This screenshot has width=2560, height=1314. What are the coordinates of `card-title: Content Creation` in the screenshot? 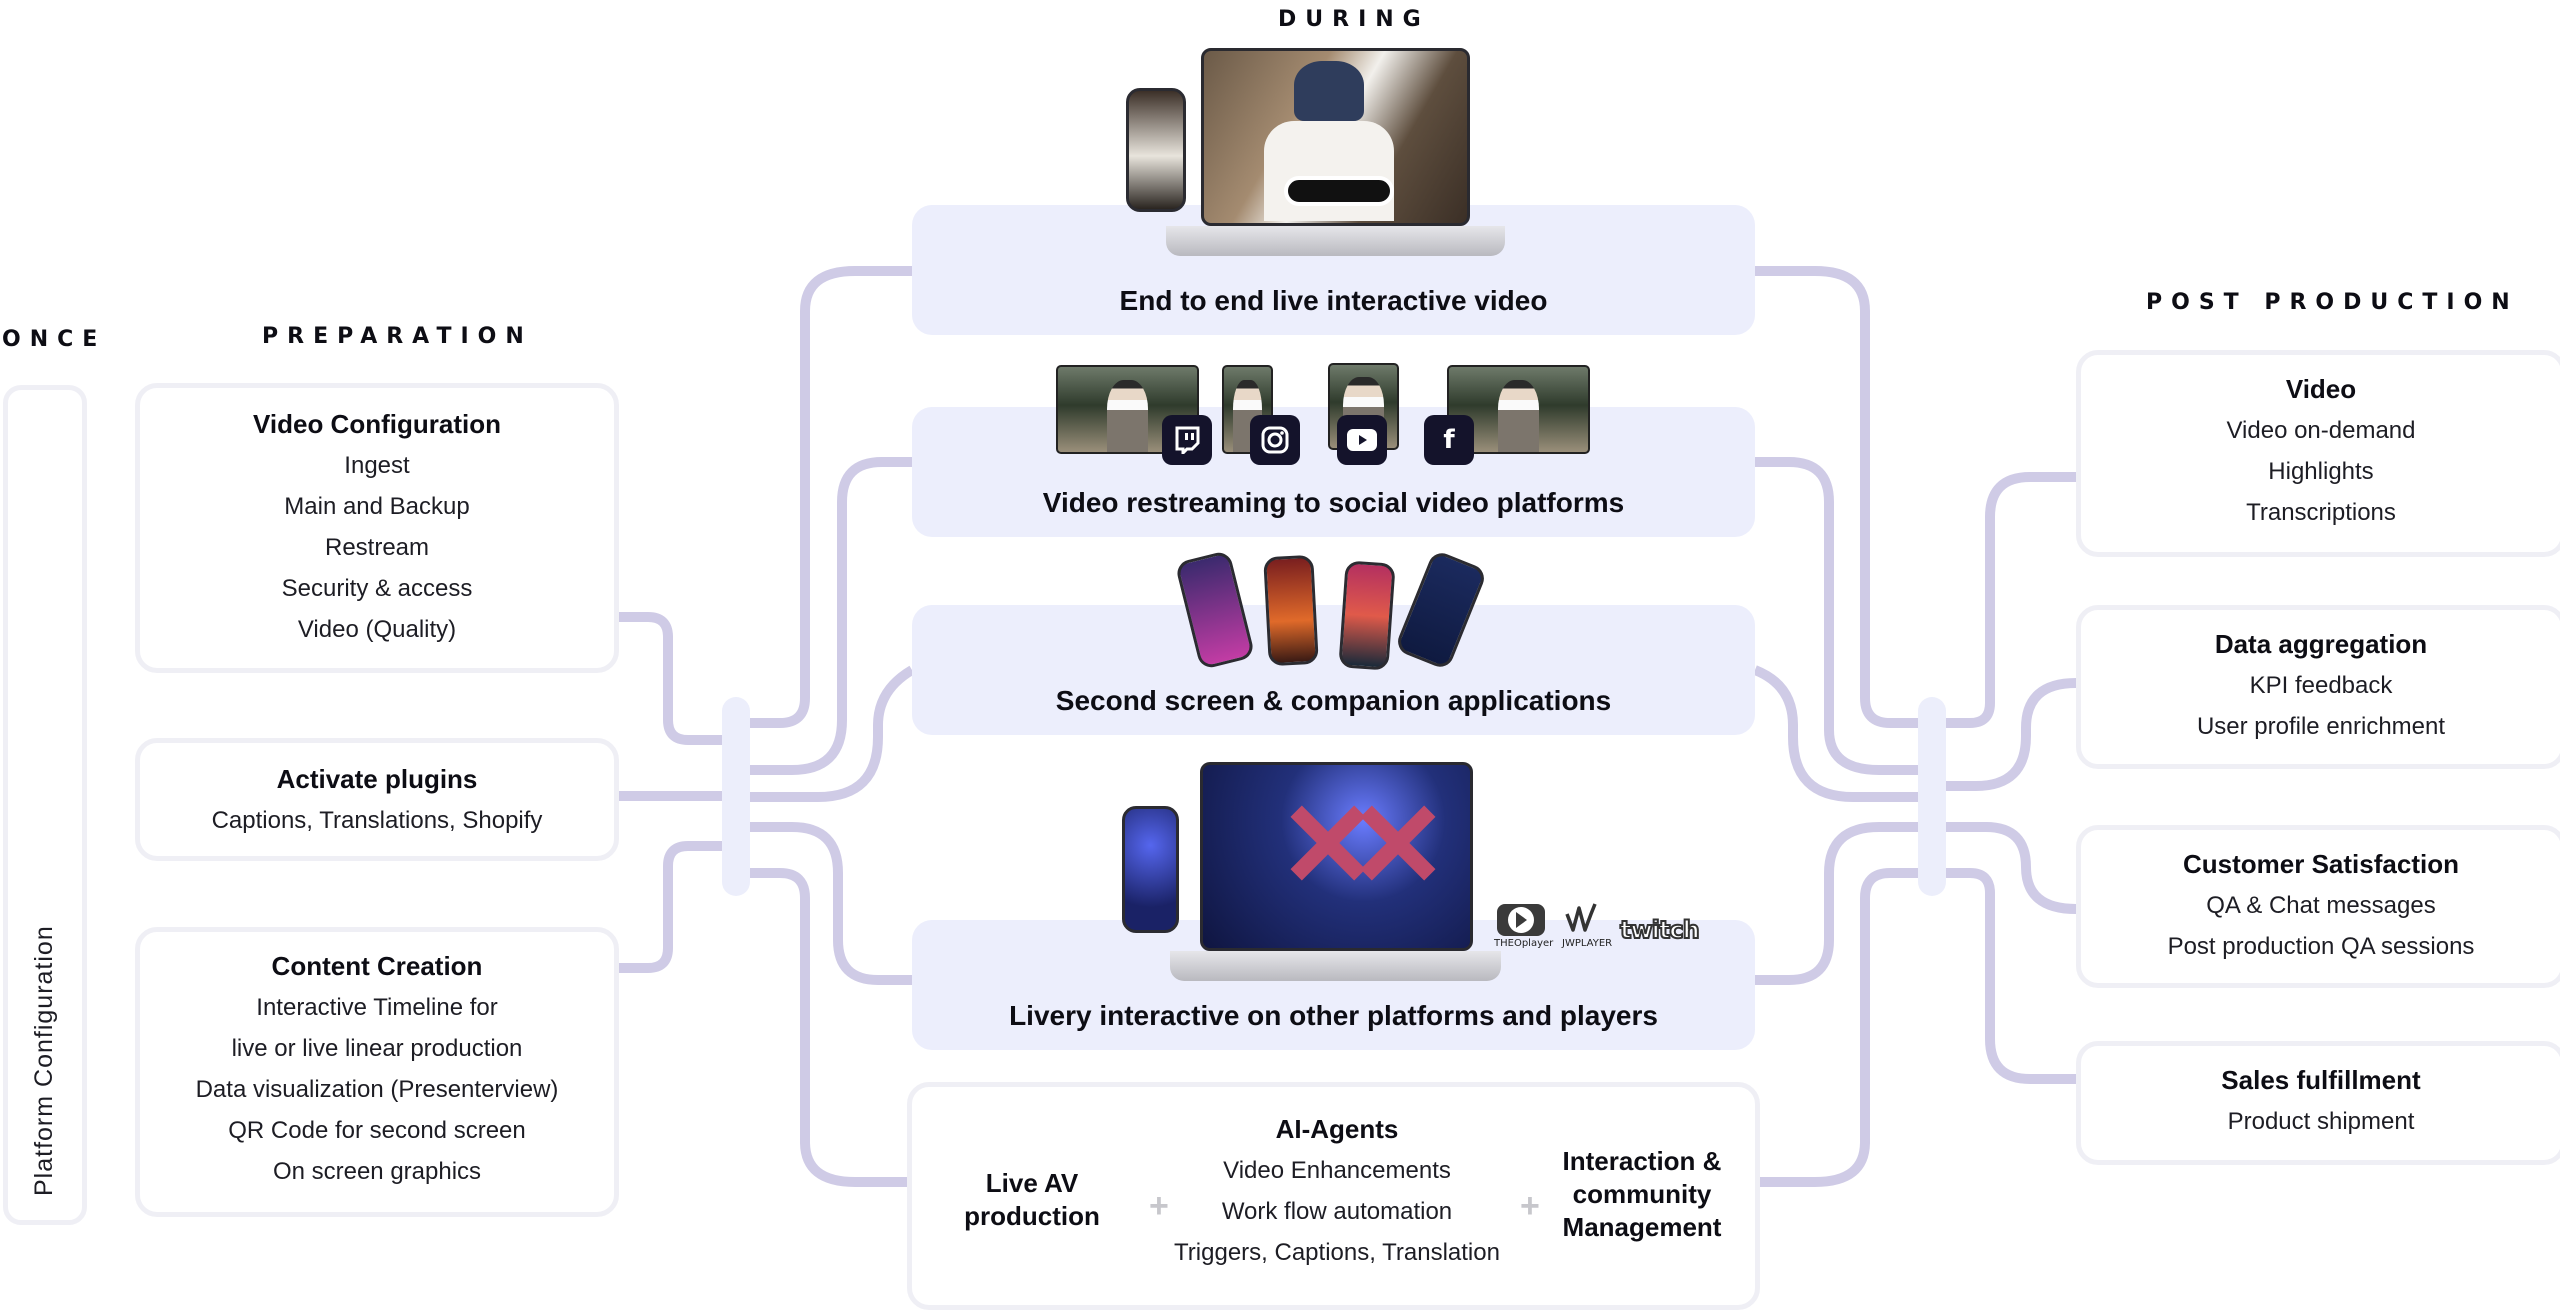 It's located at (377, 966).